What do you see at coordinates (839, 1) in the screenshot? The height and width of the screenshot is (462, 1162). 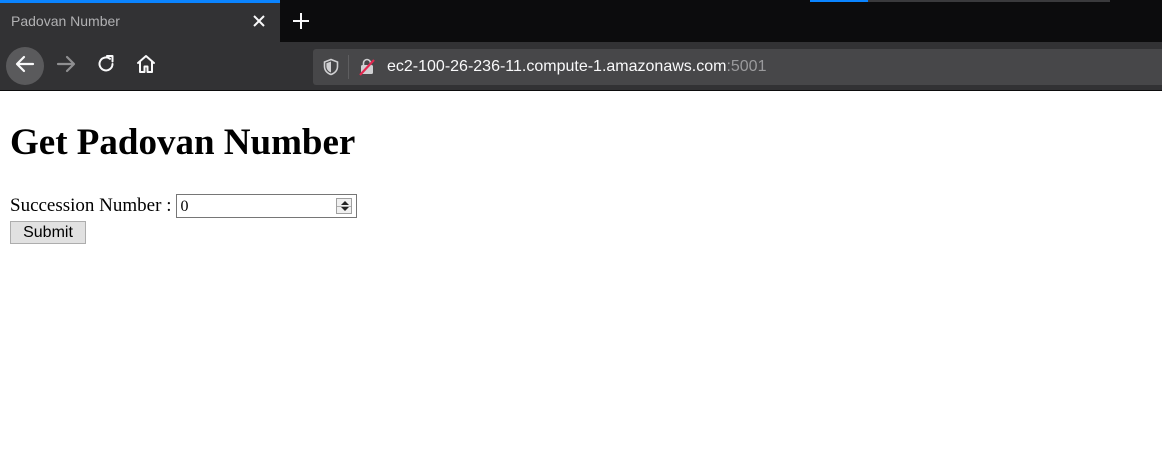 I see `tab-strip-accent` at bounding box center [839, 1].